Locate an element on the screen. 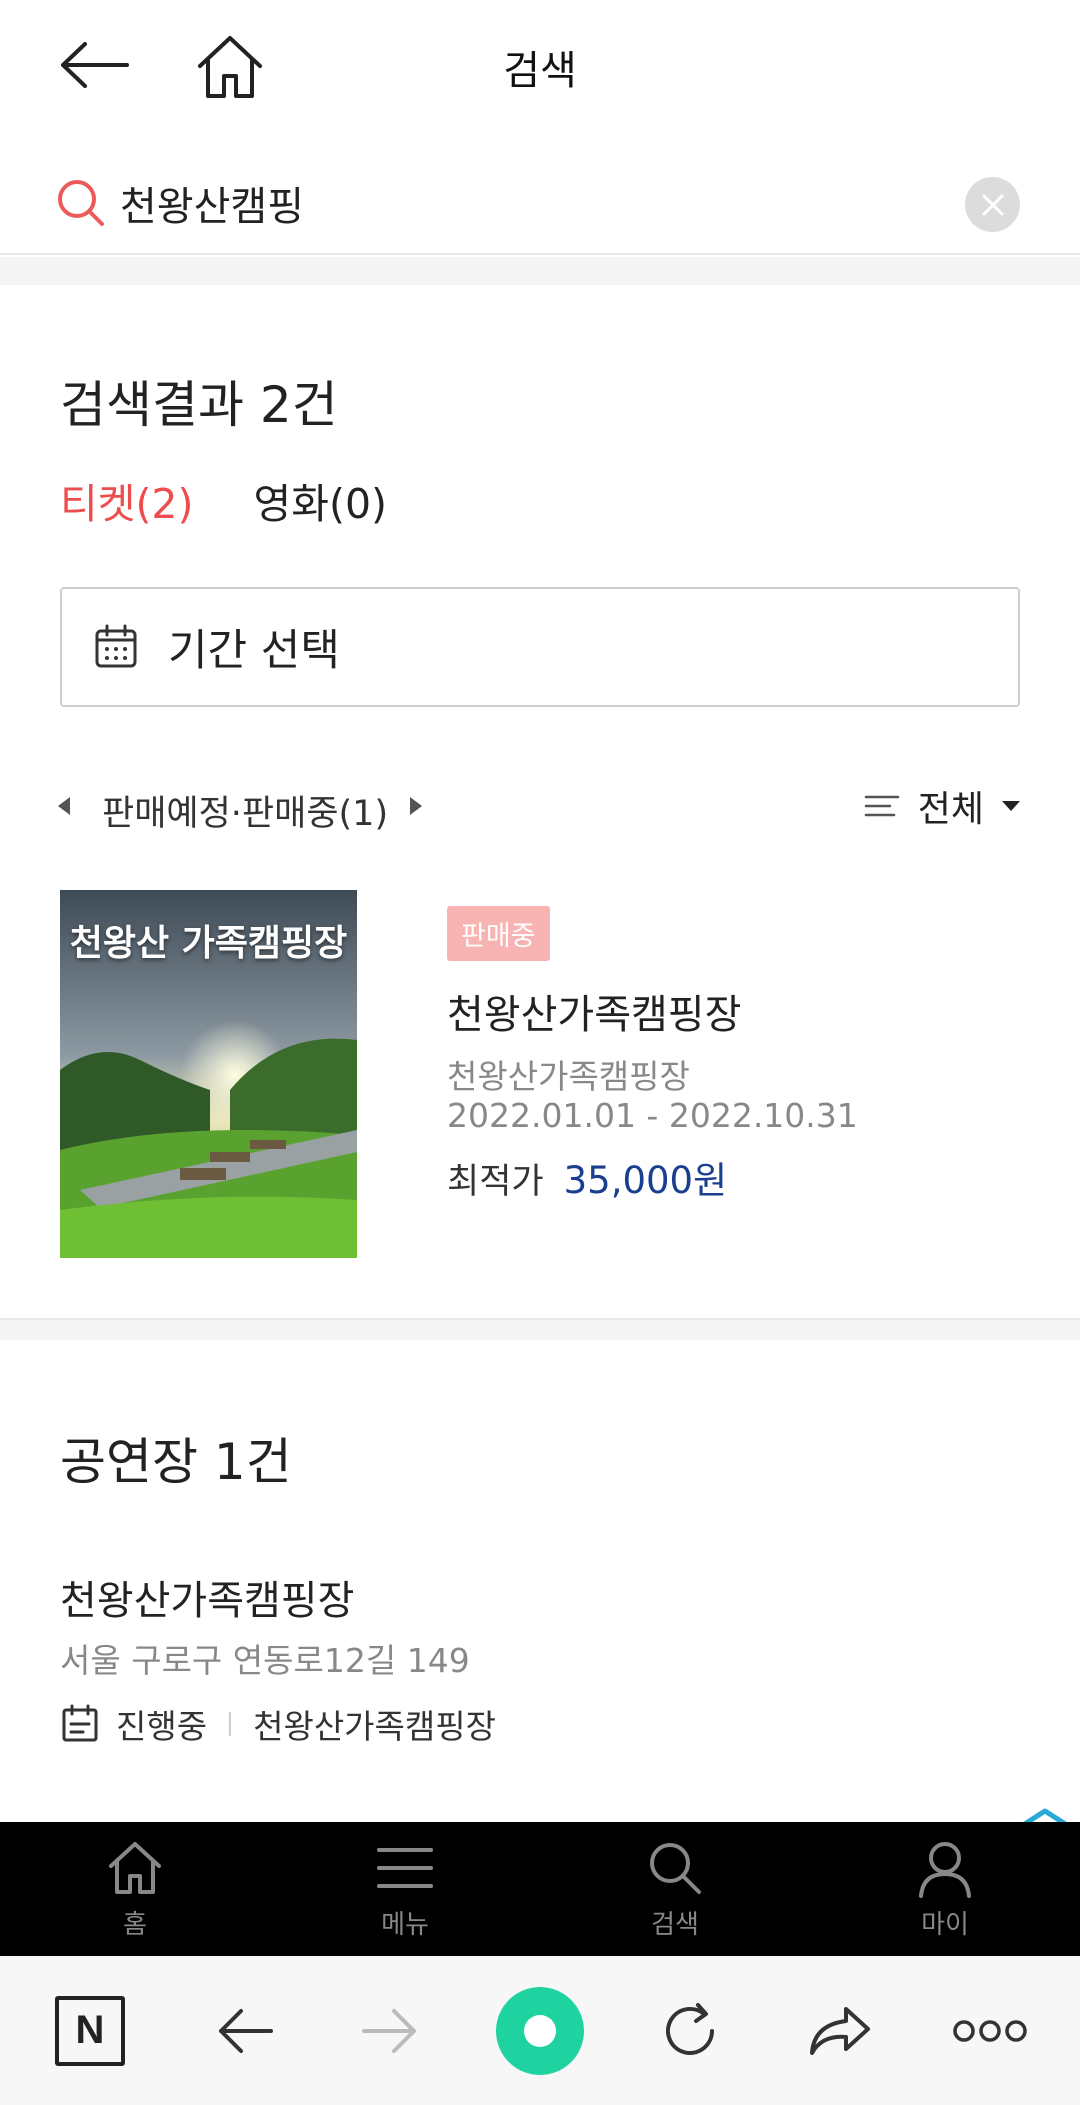  green-dot-icon is located at coordinates (540, 2030).